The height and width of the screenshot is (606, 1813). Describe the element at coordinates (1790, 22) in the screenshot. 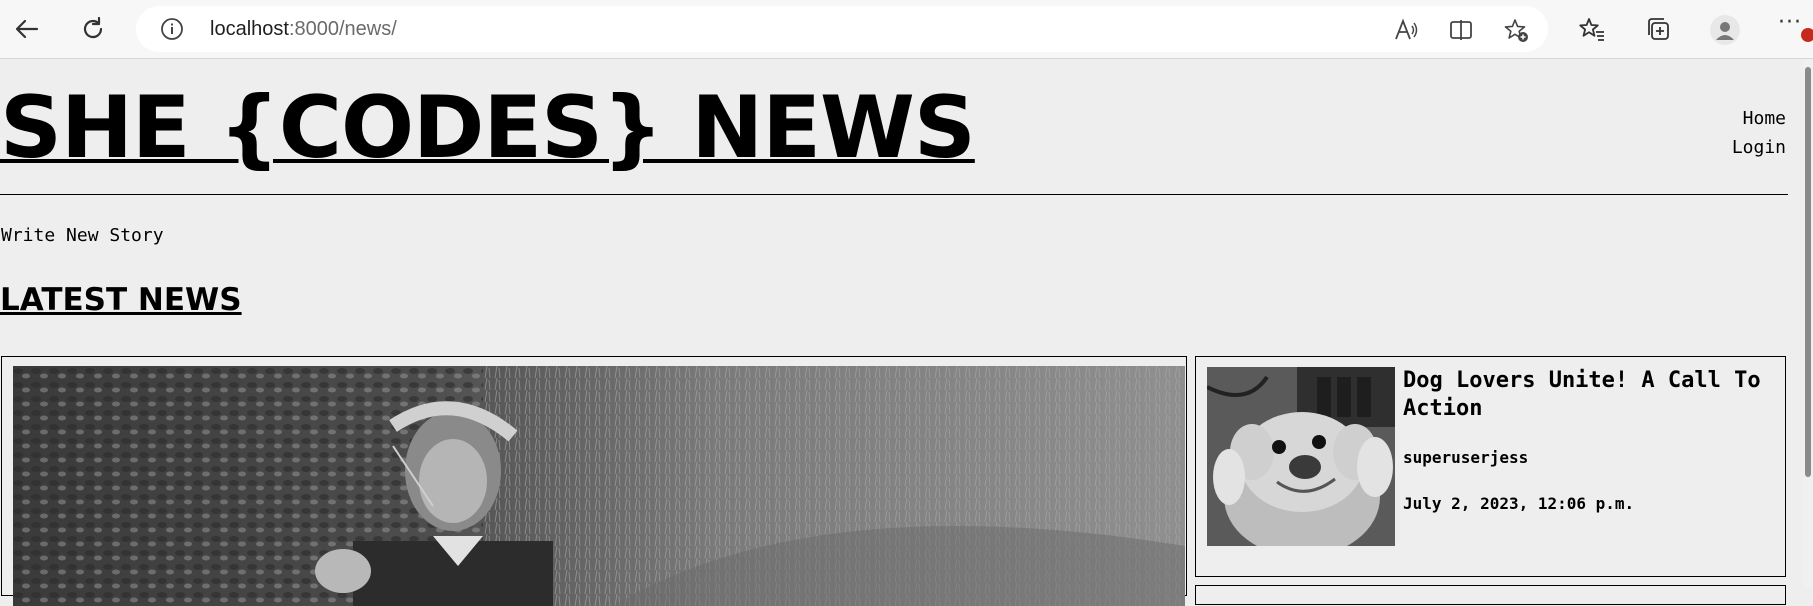

I see `more-icon: ···` at that location.